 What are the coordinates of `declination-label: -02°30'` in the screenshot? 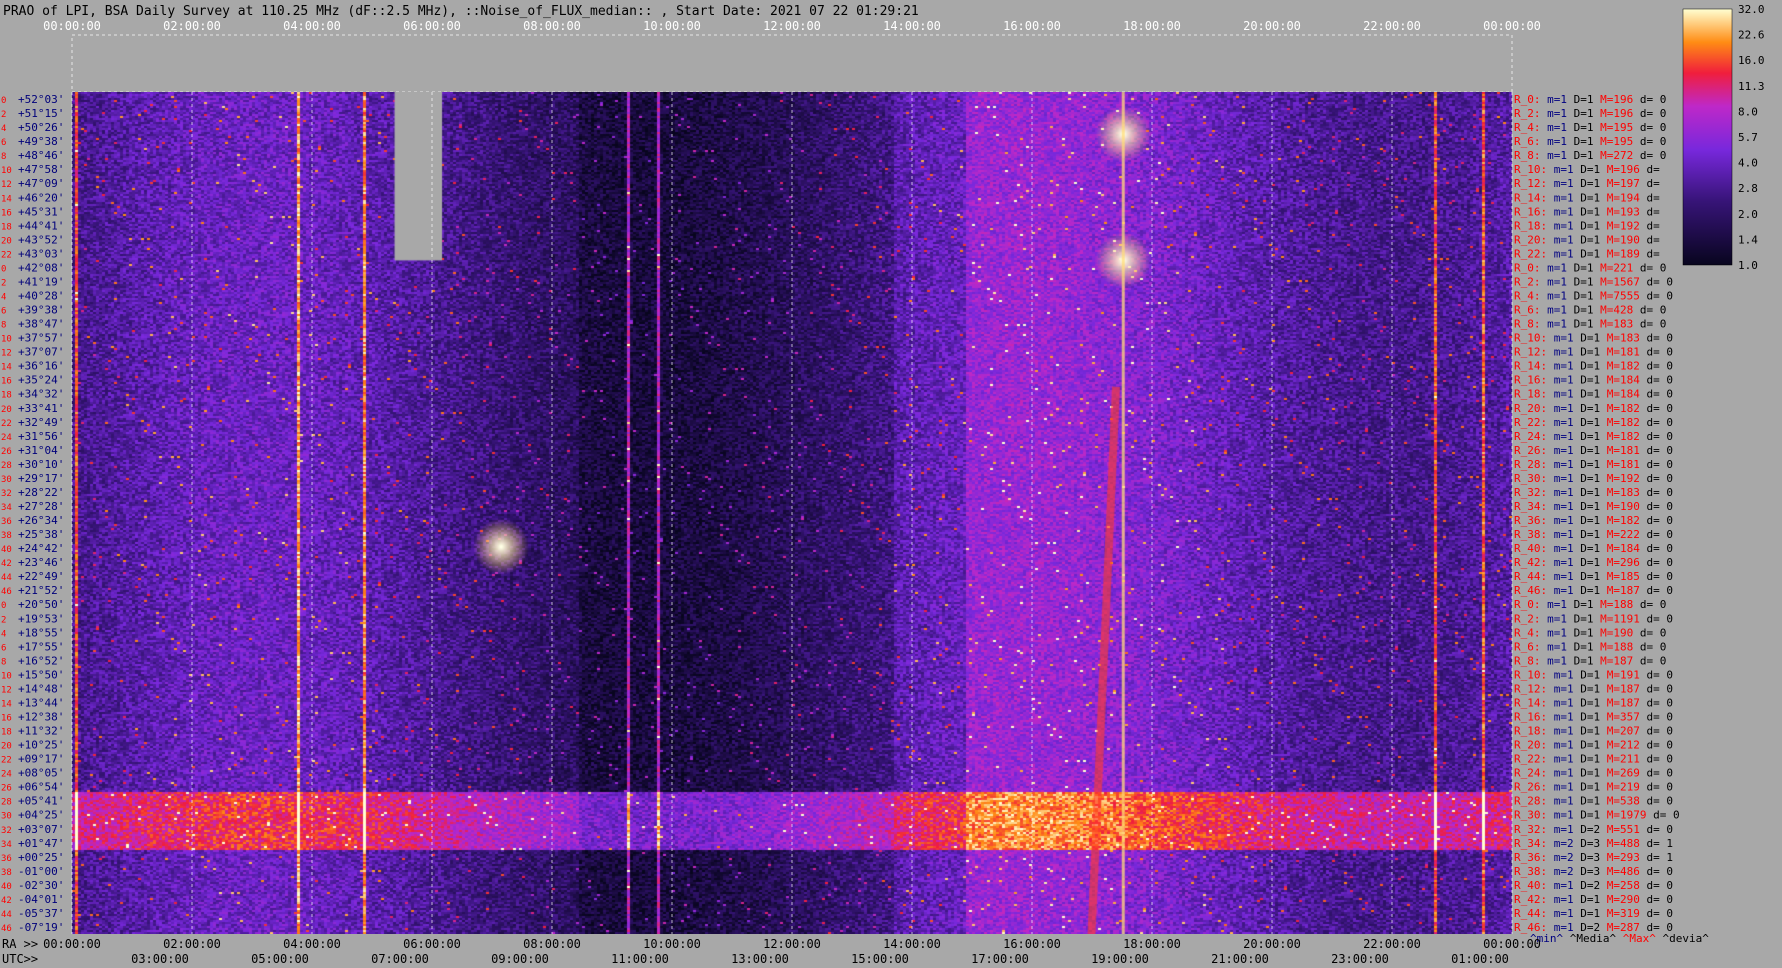 It's located at (41, 885).